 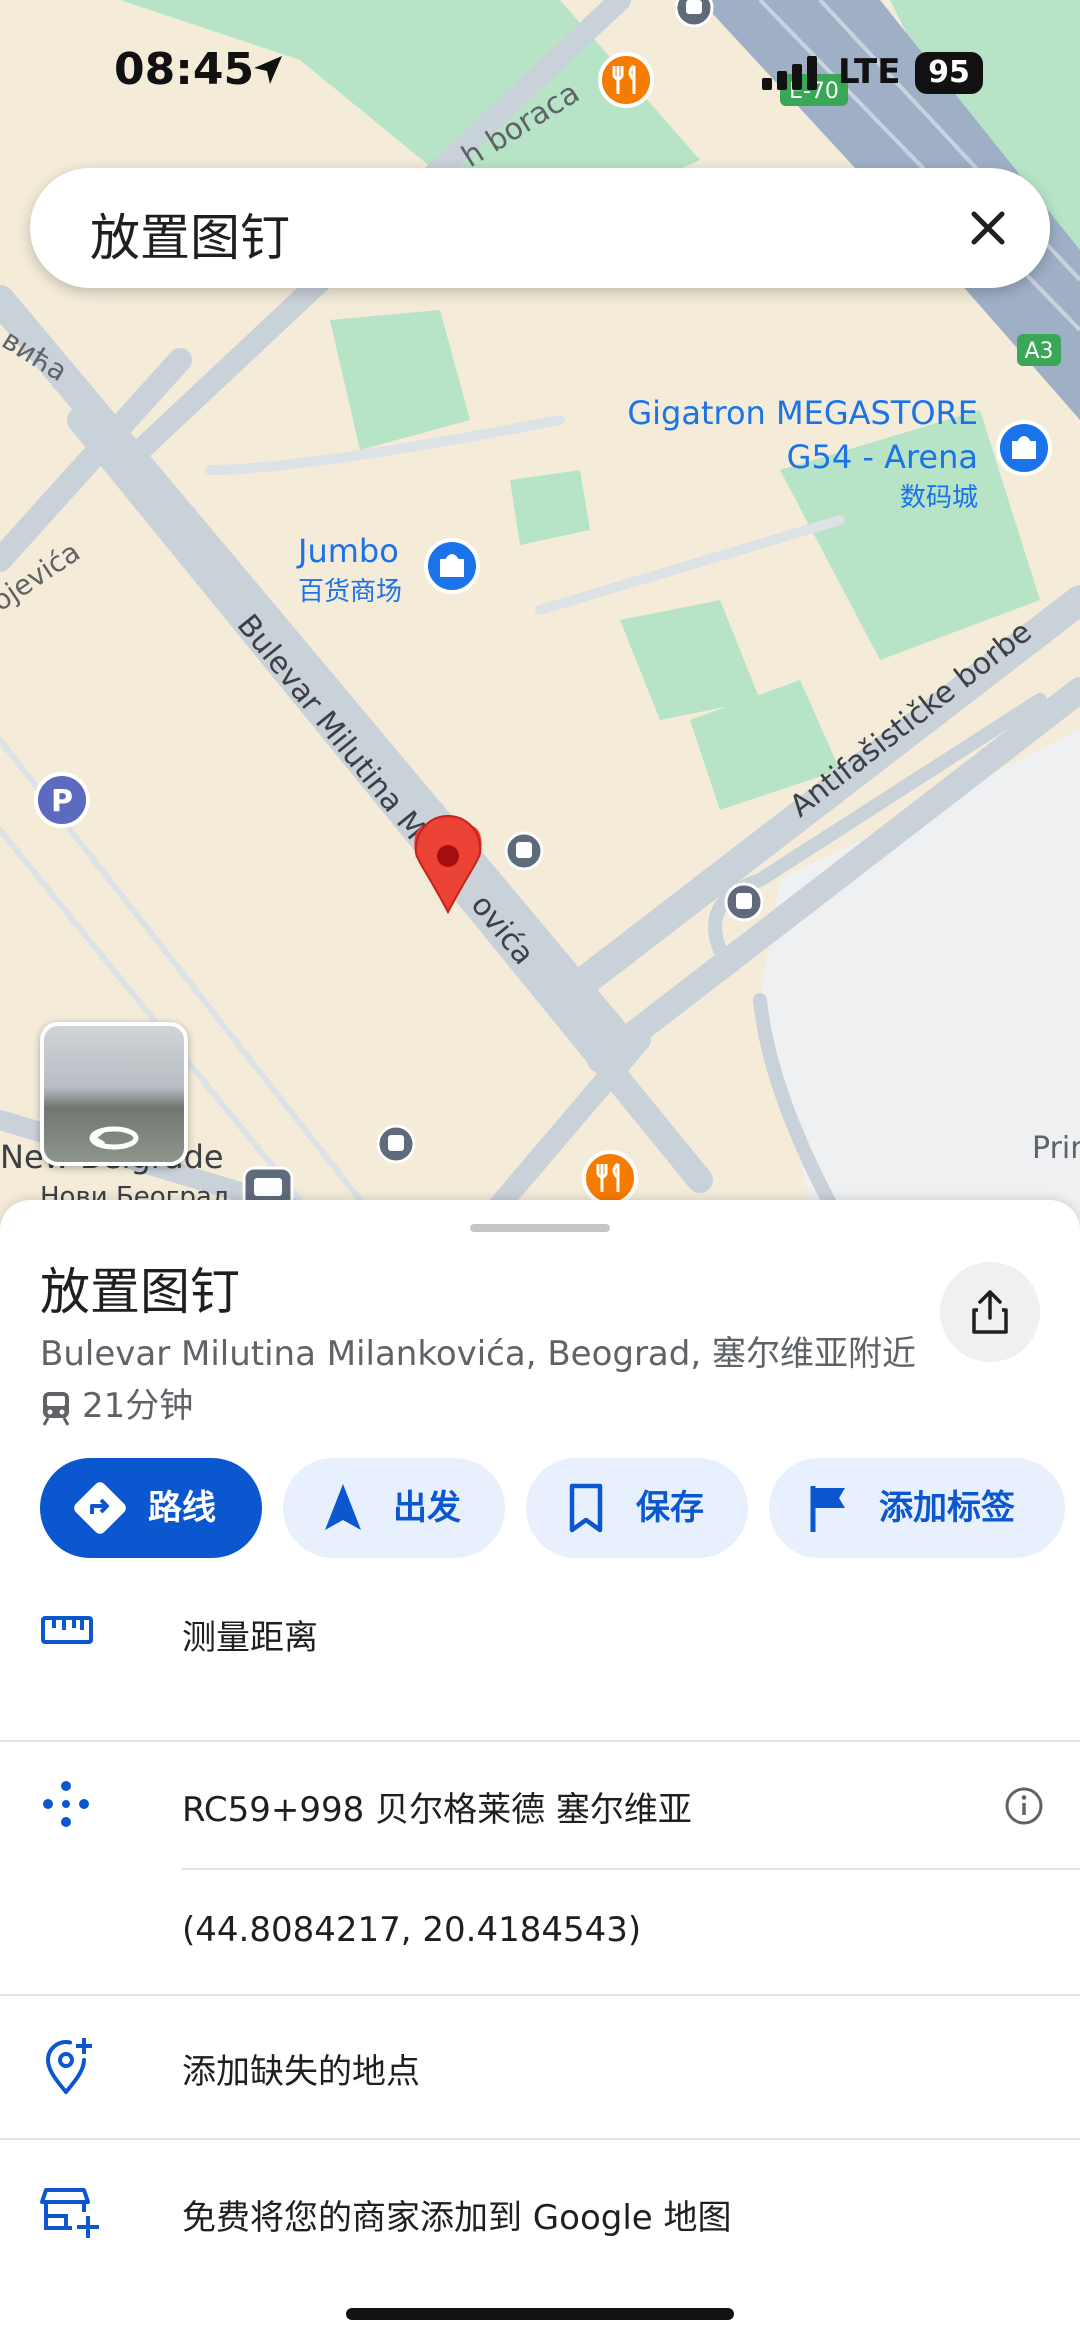 I want to click on share-icon, so click(x=990, y=1312).